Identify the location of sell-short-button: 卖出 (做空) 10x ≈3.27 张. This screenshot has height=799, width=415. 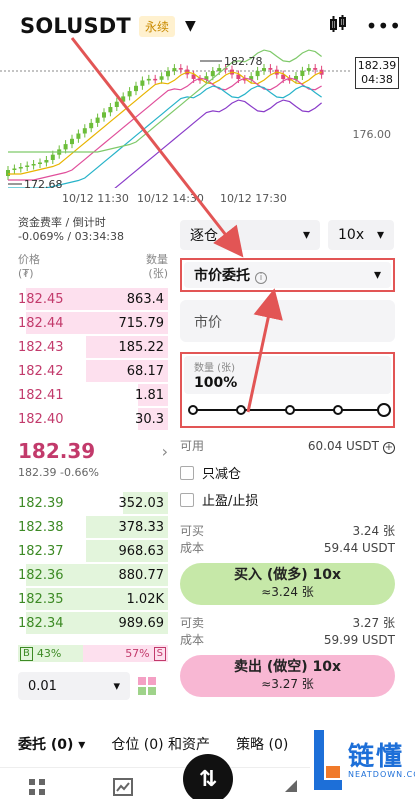
(287, 676).